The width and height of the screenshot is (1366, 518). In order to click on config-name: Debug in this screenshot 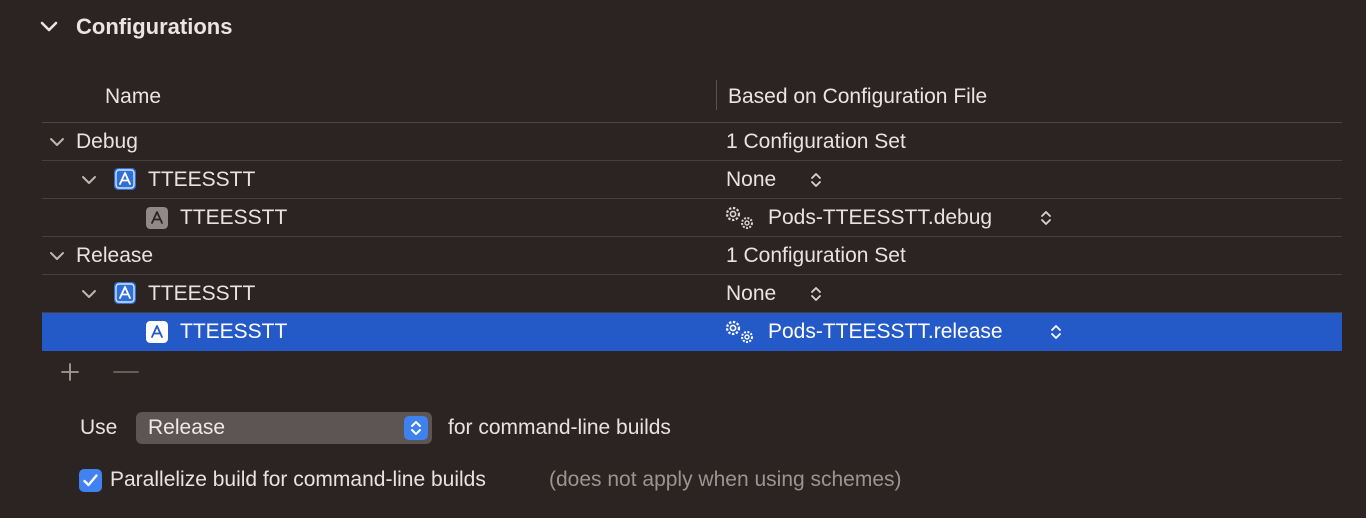, I will do `click(107, 141)`.